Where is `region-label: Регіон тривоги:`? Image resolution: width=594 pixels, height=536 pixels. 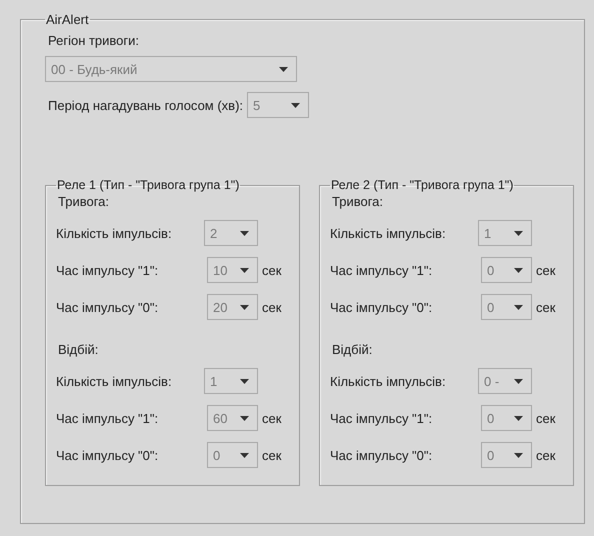
region-label: Регіон тривоги: is located at coordinates (93, 40).